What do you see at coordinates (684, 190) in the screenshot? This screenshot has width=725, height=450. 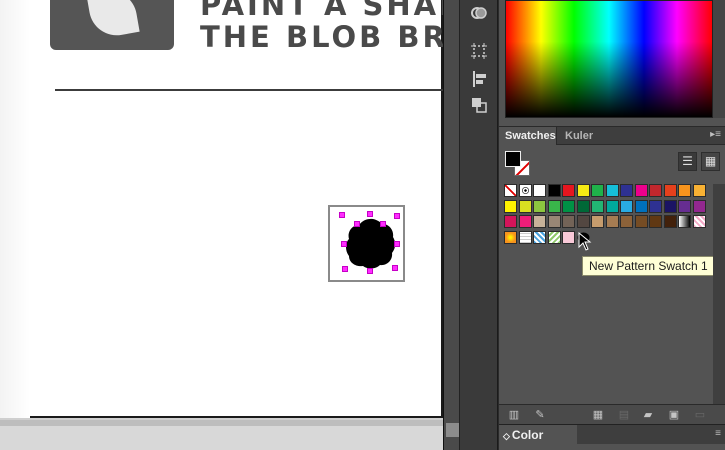 I see `swatch-f7941d` at bounding box center [684, 190].